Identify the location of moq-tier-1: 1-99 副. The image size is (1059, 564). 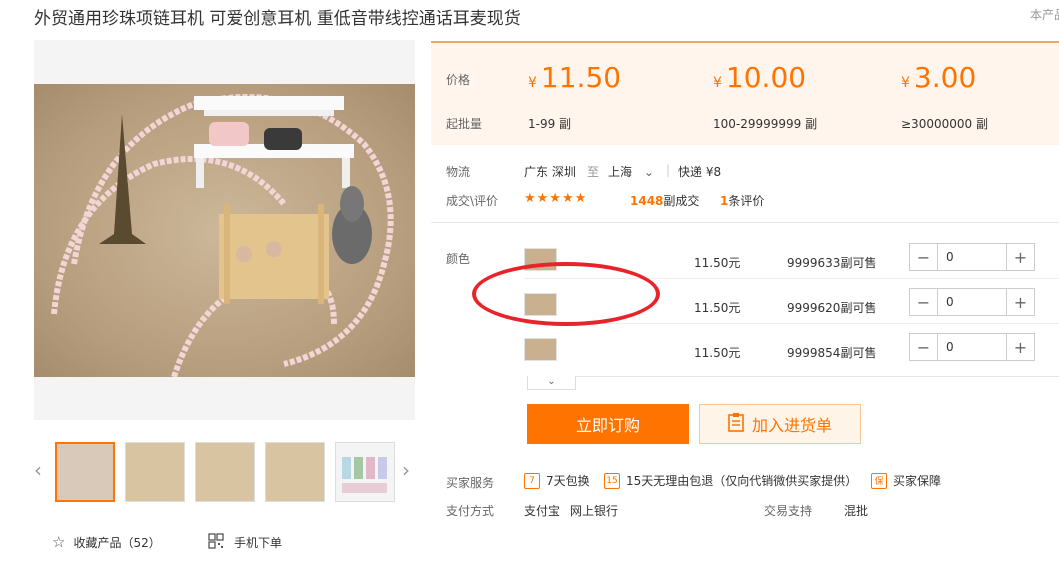
(550, 124).